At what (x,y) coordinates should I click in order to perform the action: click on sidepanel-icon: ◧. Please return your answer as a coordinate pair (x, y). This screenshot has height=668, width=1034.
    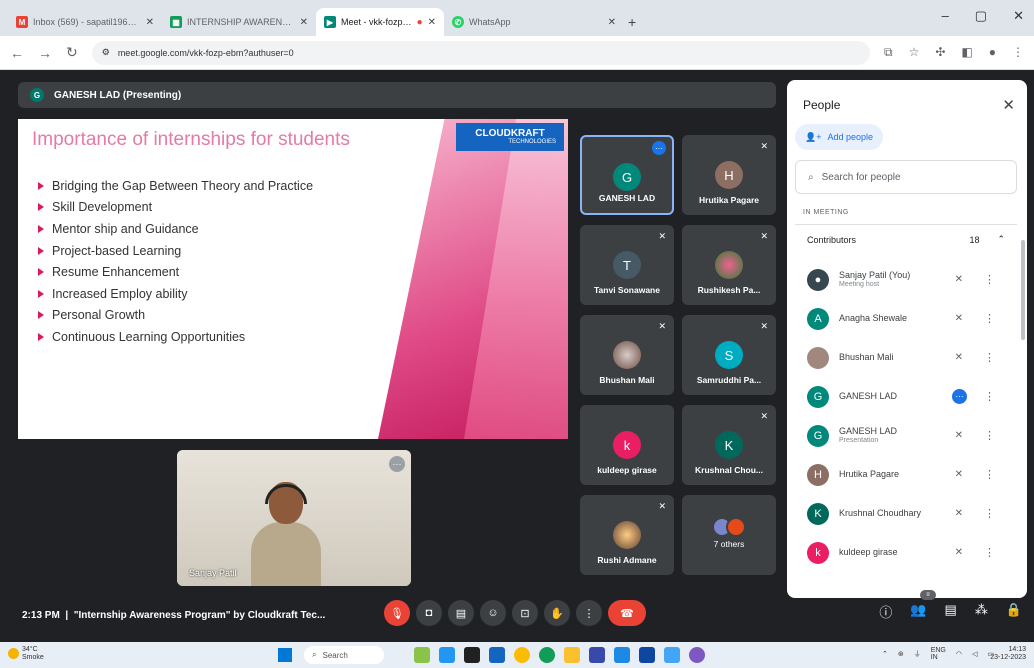
    Looking at the image, I should click on (966, 52).